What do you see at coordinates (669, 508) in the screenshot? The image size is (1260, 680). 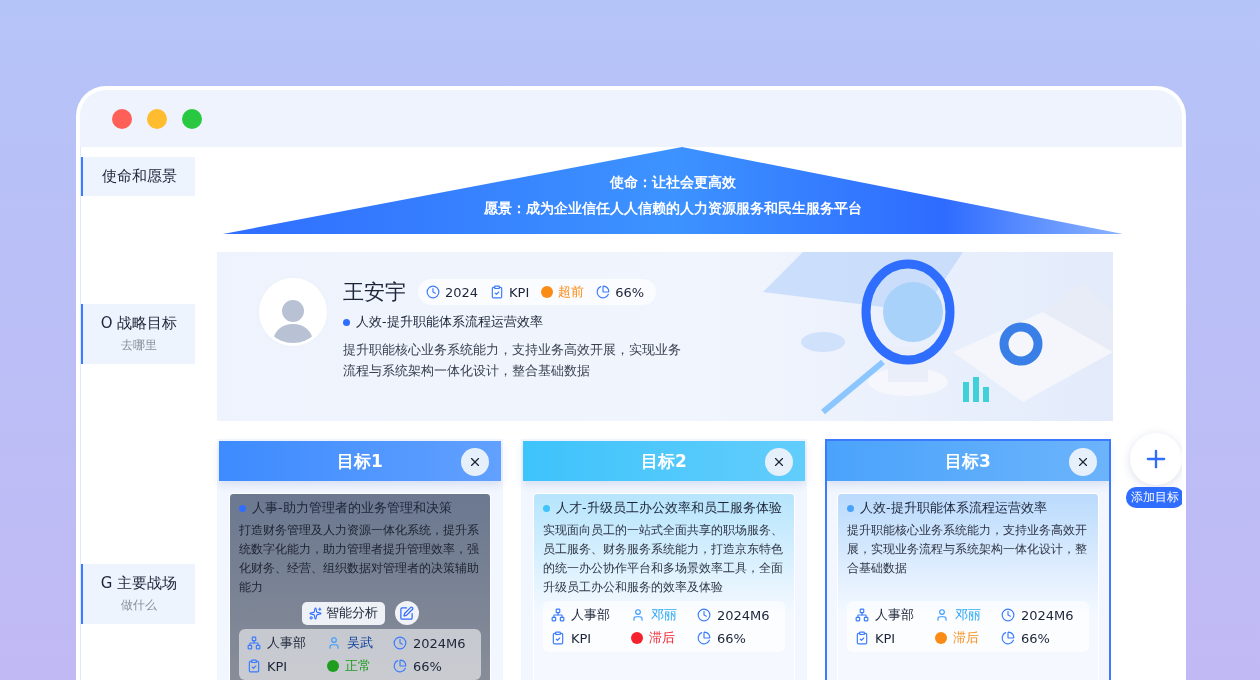 I see `goal-title: 人才-升级员工办公效率和员工服务体验` at bounding box center [669, 508].